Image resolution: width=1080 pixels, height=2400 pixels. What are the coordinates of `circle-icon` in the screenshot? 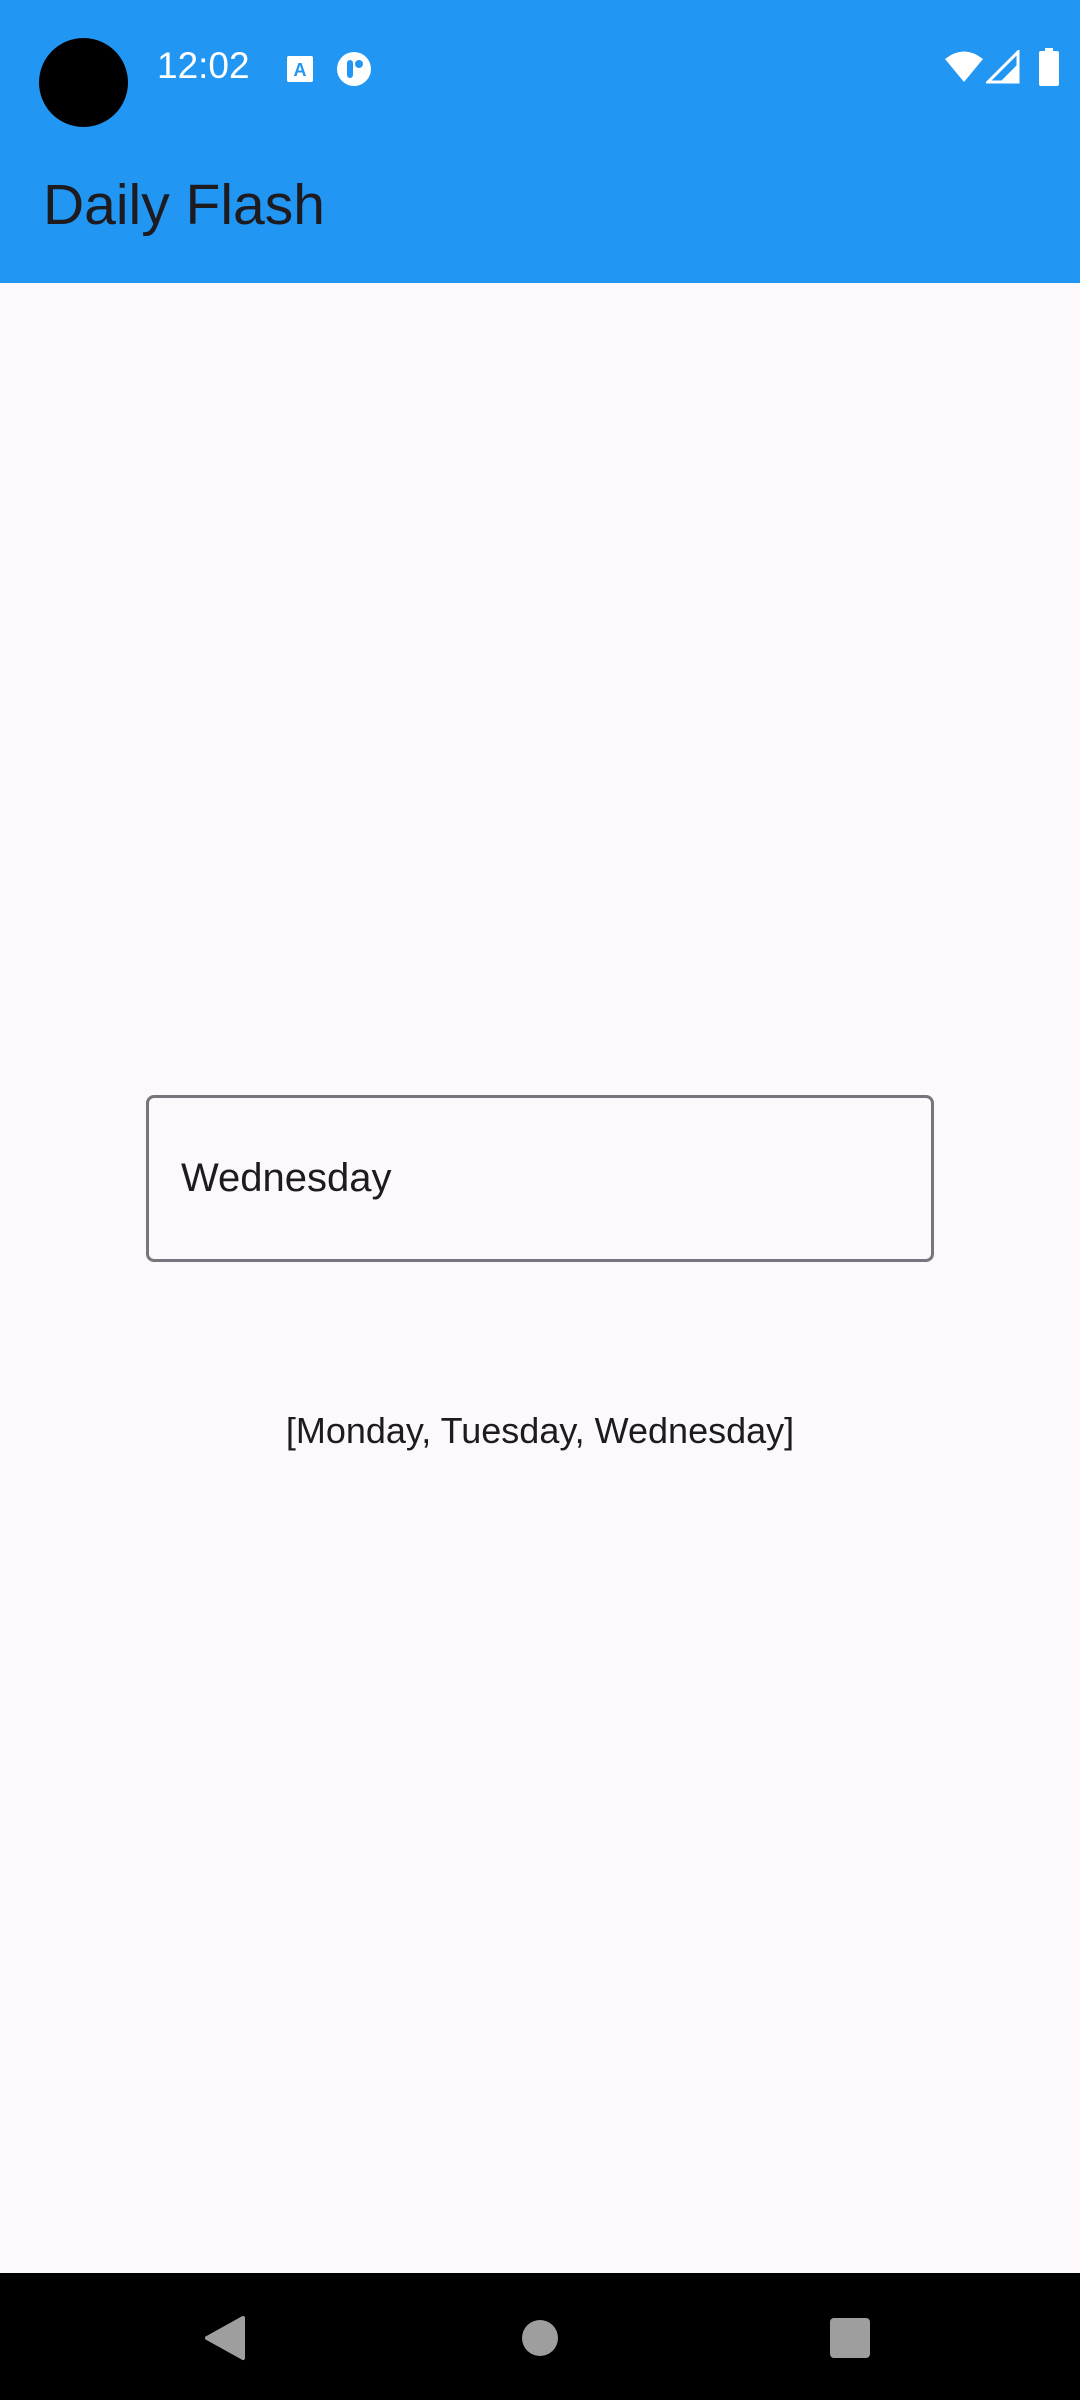 It's located at (354, 69).